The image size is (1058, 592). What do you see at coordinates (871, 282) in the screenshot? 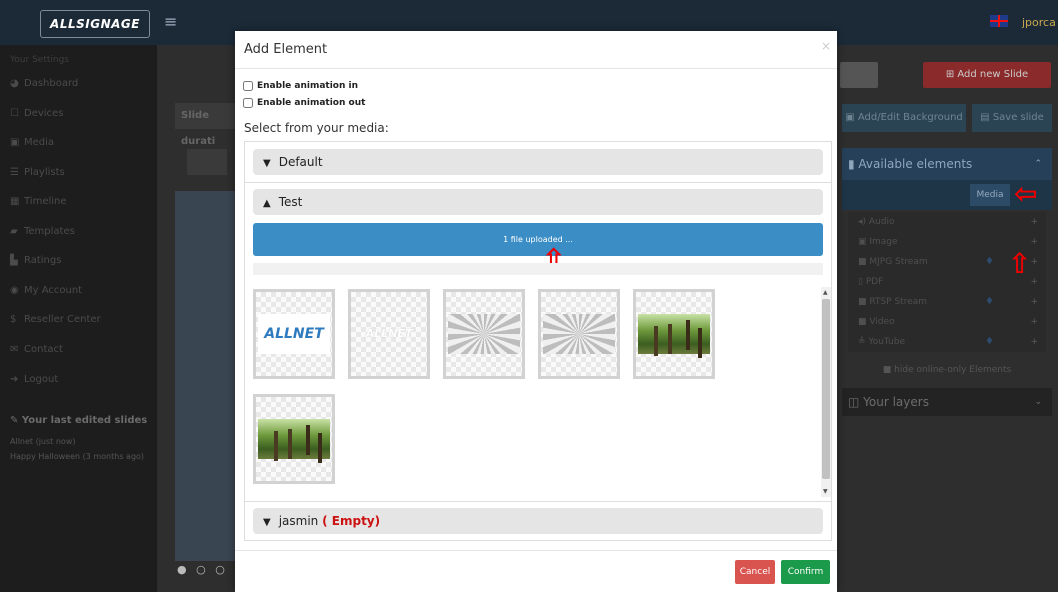
I see `element-label: ▯ PDF` at bounding box center [871, 282].